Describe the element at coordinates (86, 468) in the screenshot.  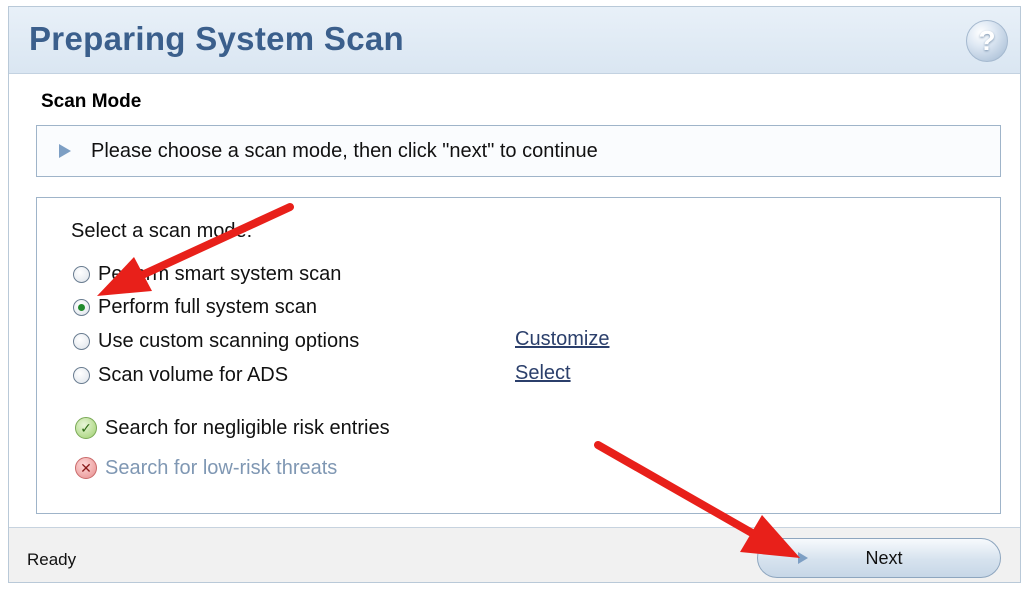
I see `red-x-icon: ✕` at that location.